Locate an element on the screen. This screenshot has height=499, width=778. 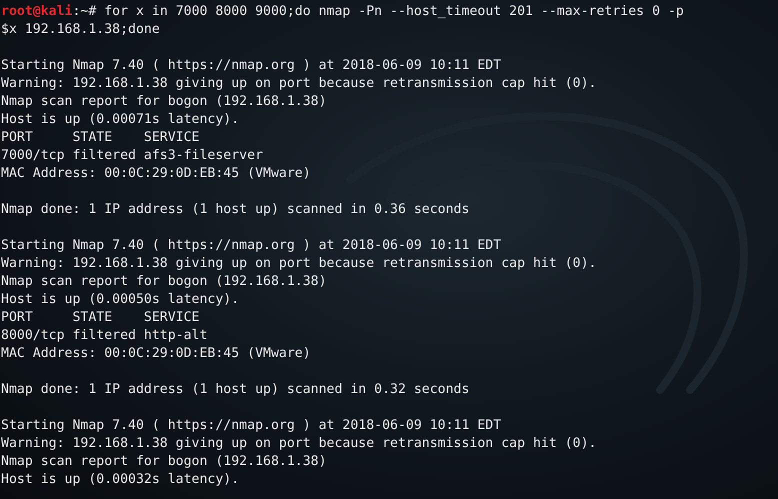
command-text: for x in 7000 8000 9000;do nmap -Pn --host_timeout 201 --max-retries 0 -p is located at coordinates (393, 12).